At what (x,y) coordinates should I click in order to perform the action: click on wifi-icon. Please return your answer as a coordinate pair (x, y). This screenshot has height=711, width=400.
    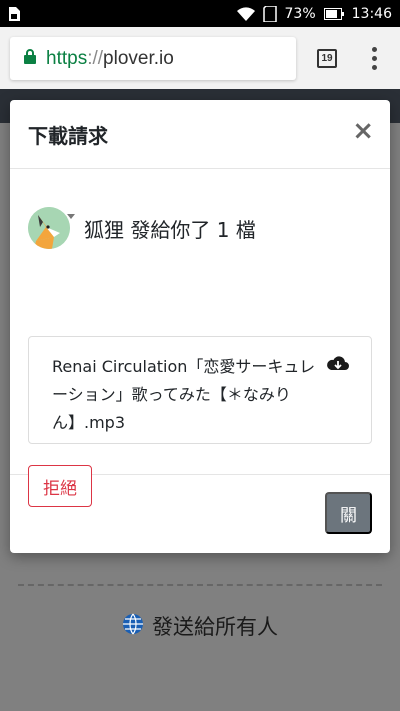
    Looking at the image, I should click on (245, 13).